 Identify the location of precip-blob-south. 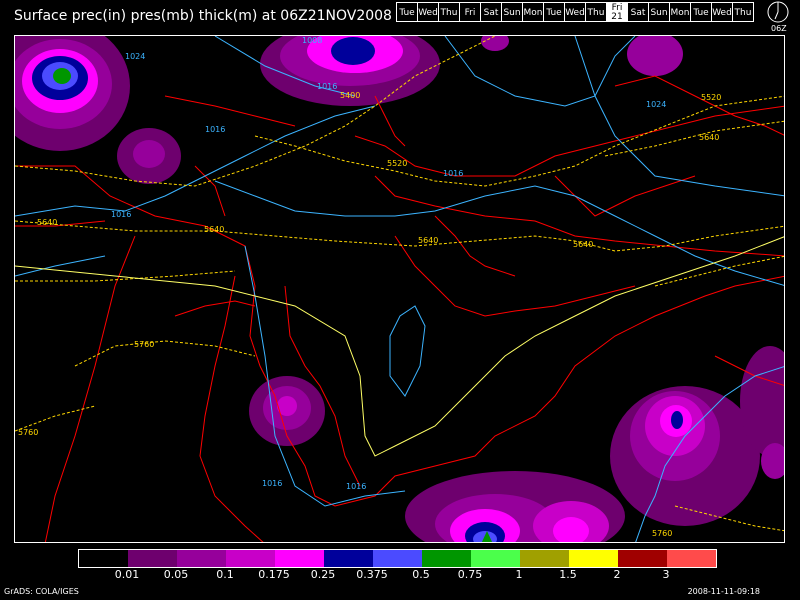
(515, 506).